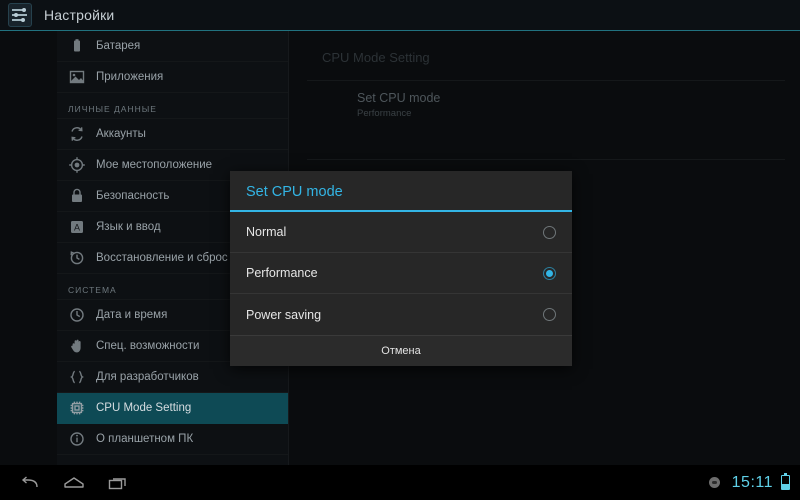  Describe the element at coordinates (77, 346) in the screenshot. I see `hand-icon` at that location.